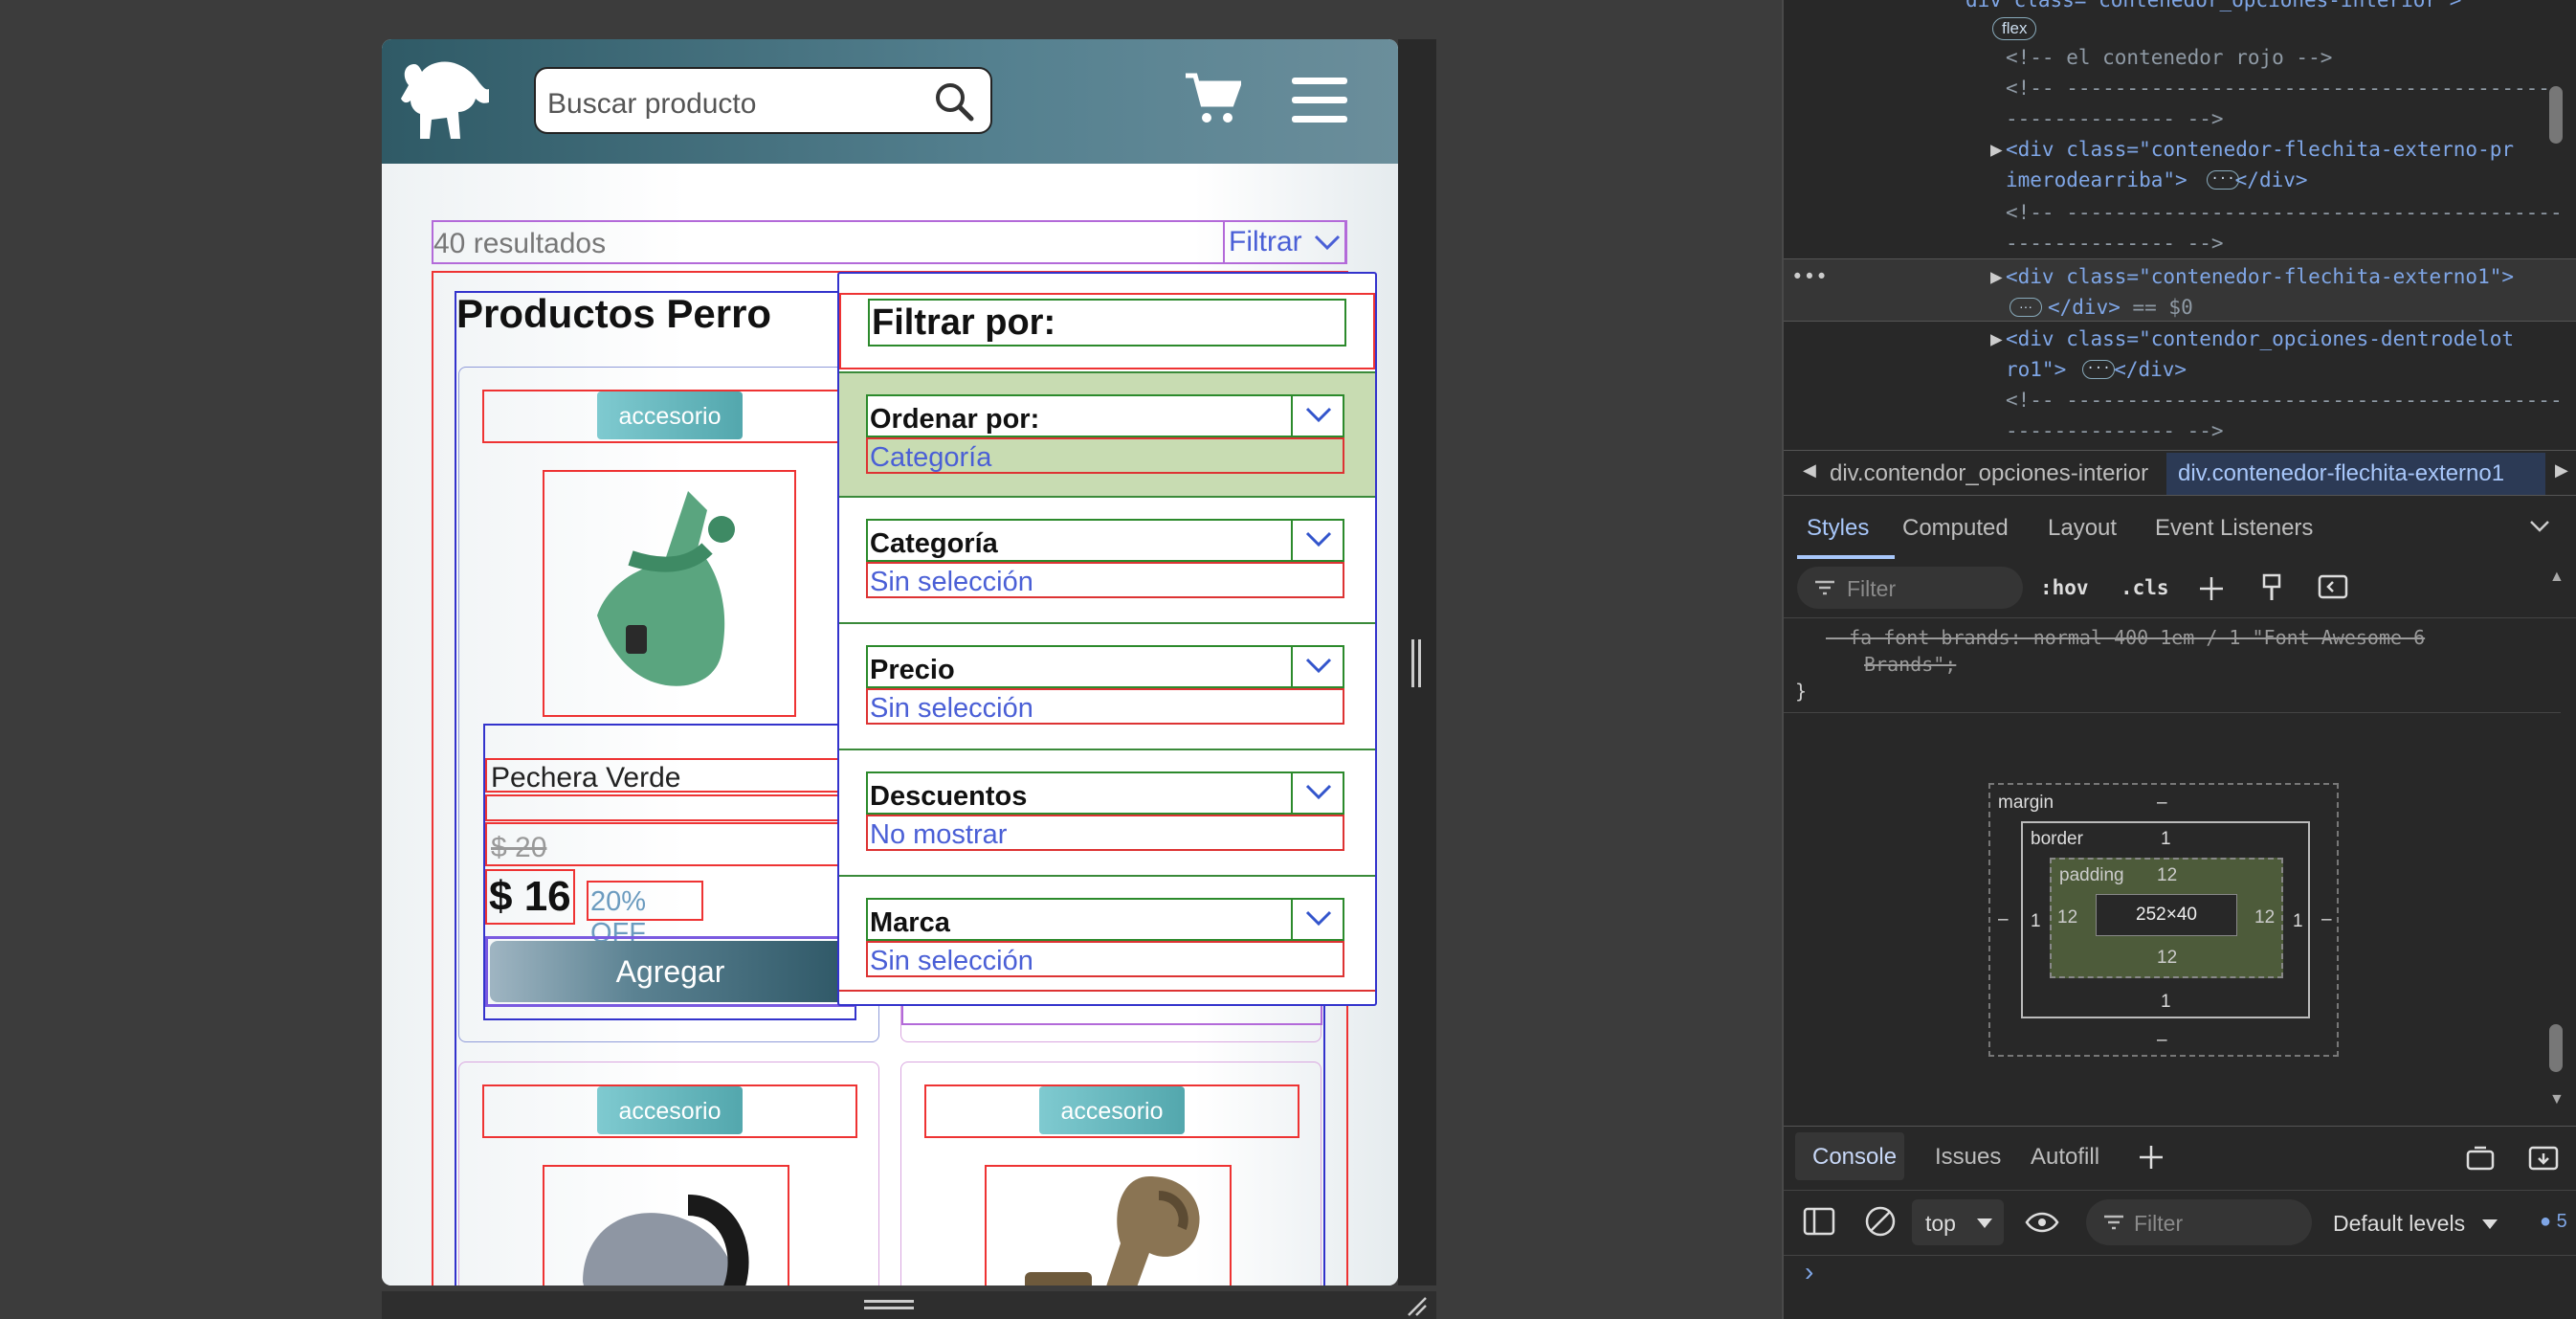  What do you see at coordinates (889, 1304) in the screenshot?
I see `resize-handle-horizontal` at bounding box center [889, 1304].